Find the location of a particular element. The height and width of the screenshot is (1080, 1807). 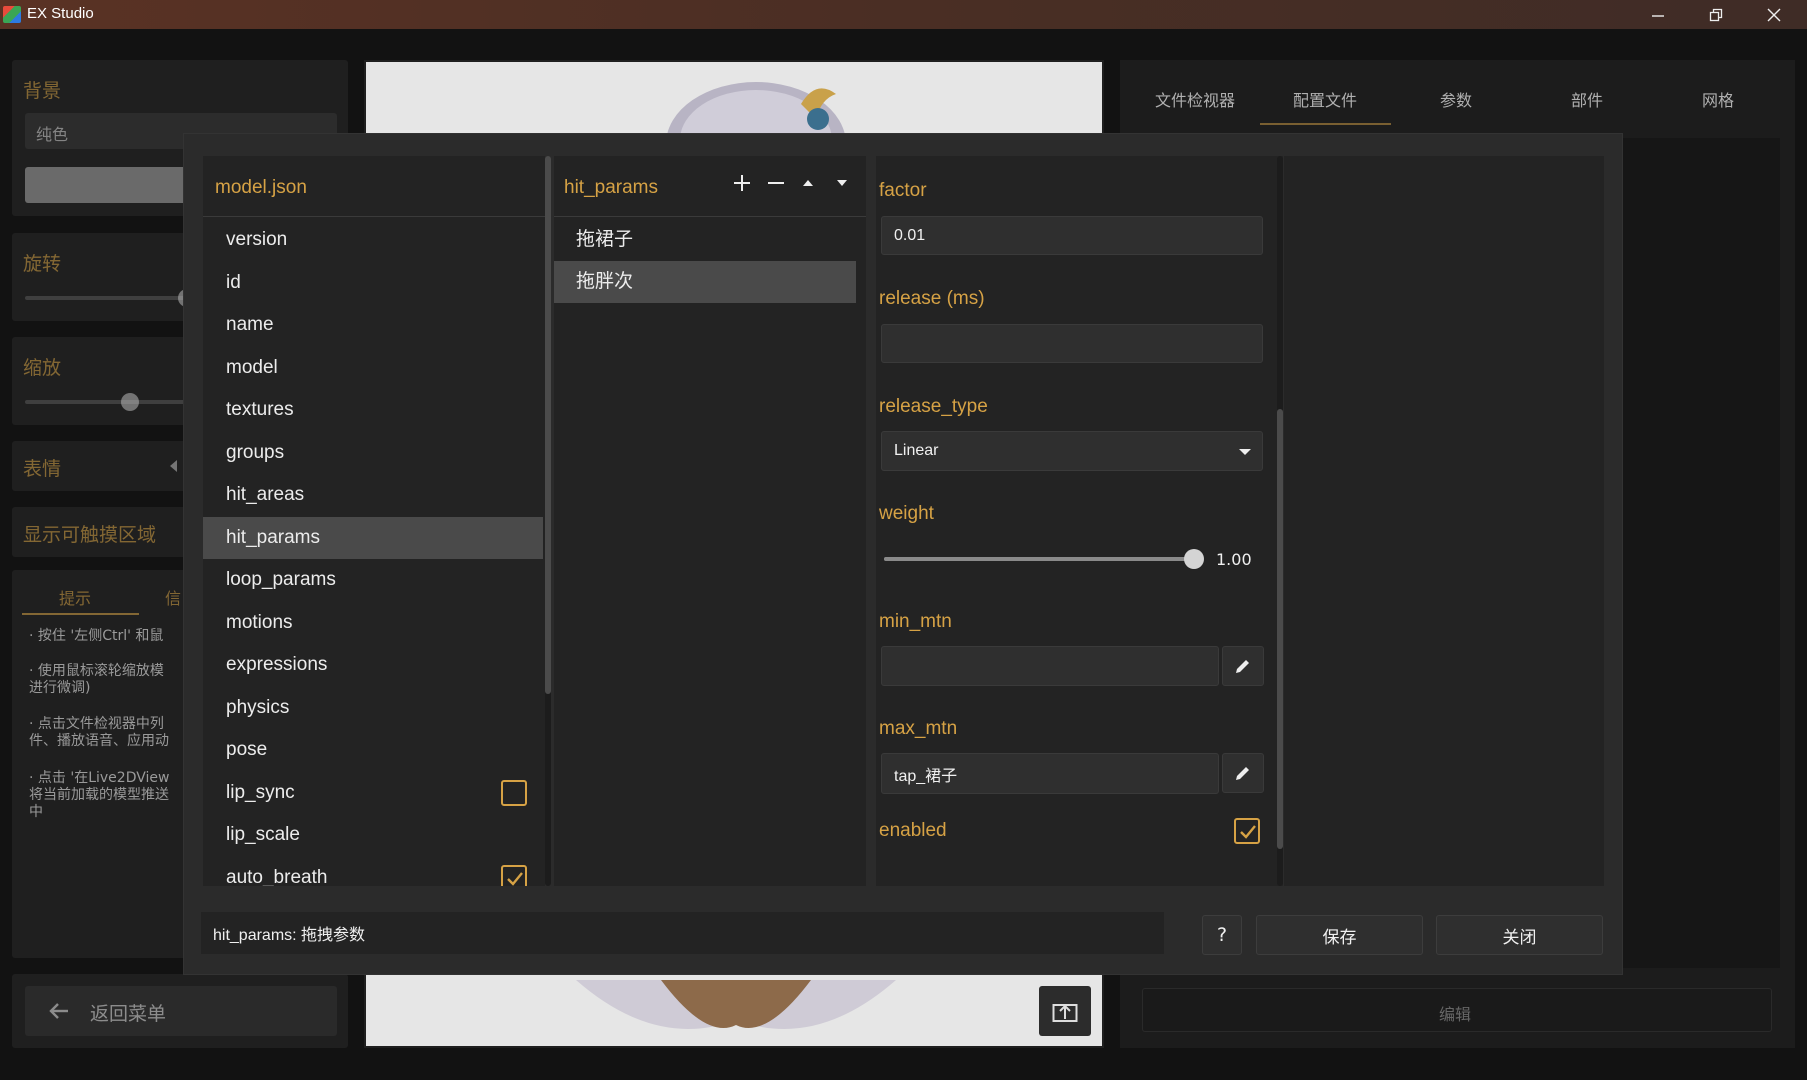

weight-slider-handle is located at coordinates (1194, 559).